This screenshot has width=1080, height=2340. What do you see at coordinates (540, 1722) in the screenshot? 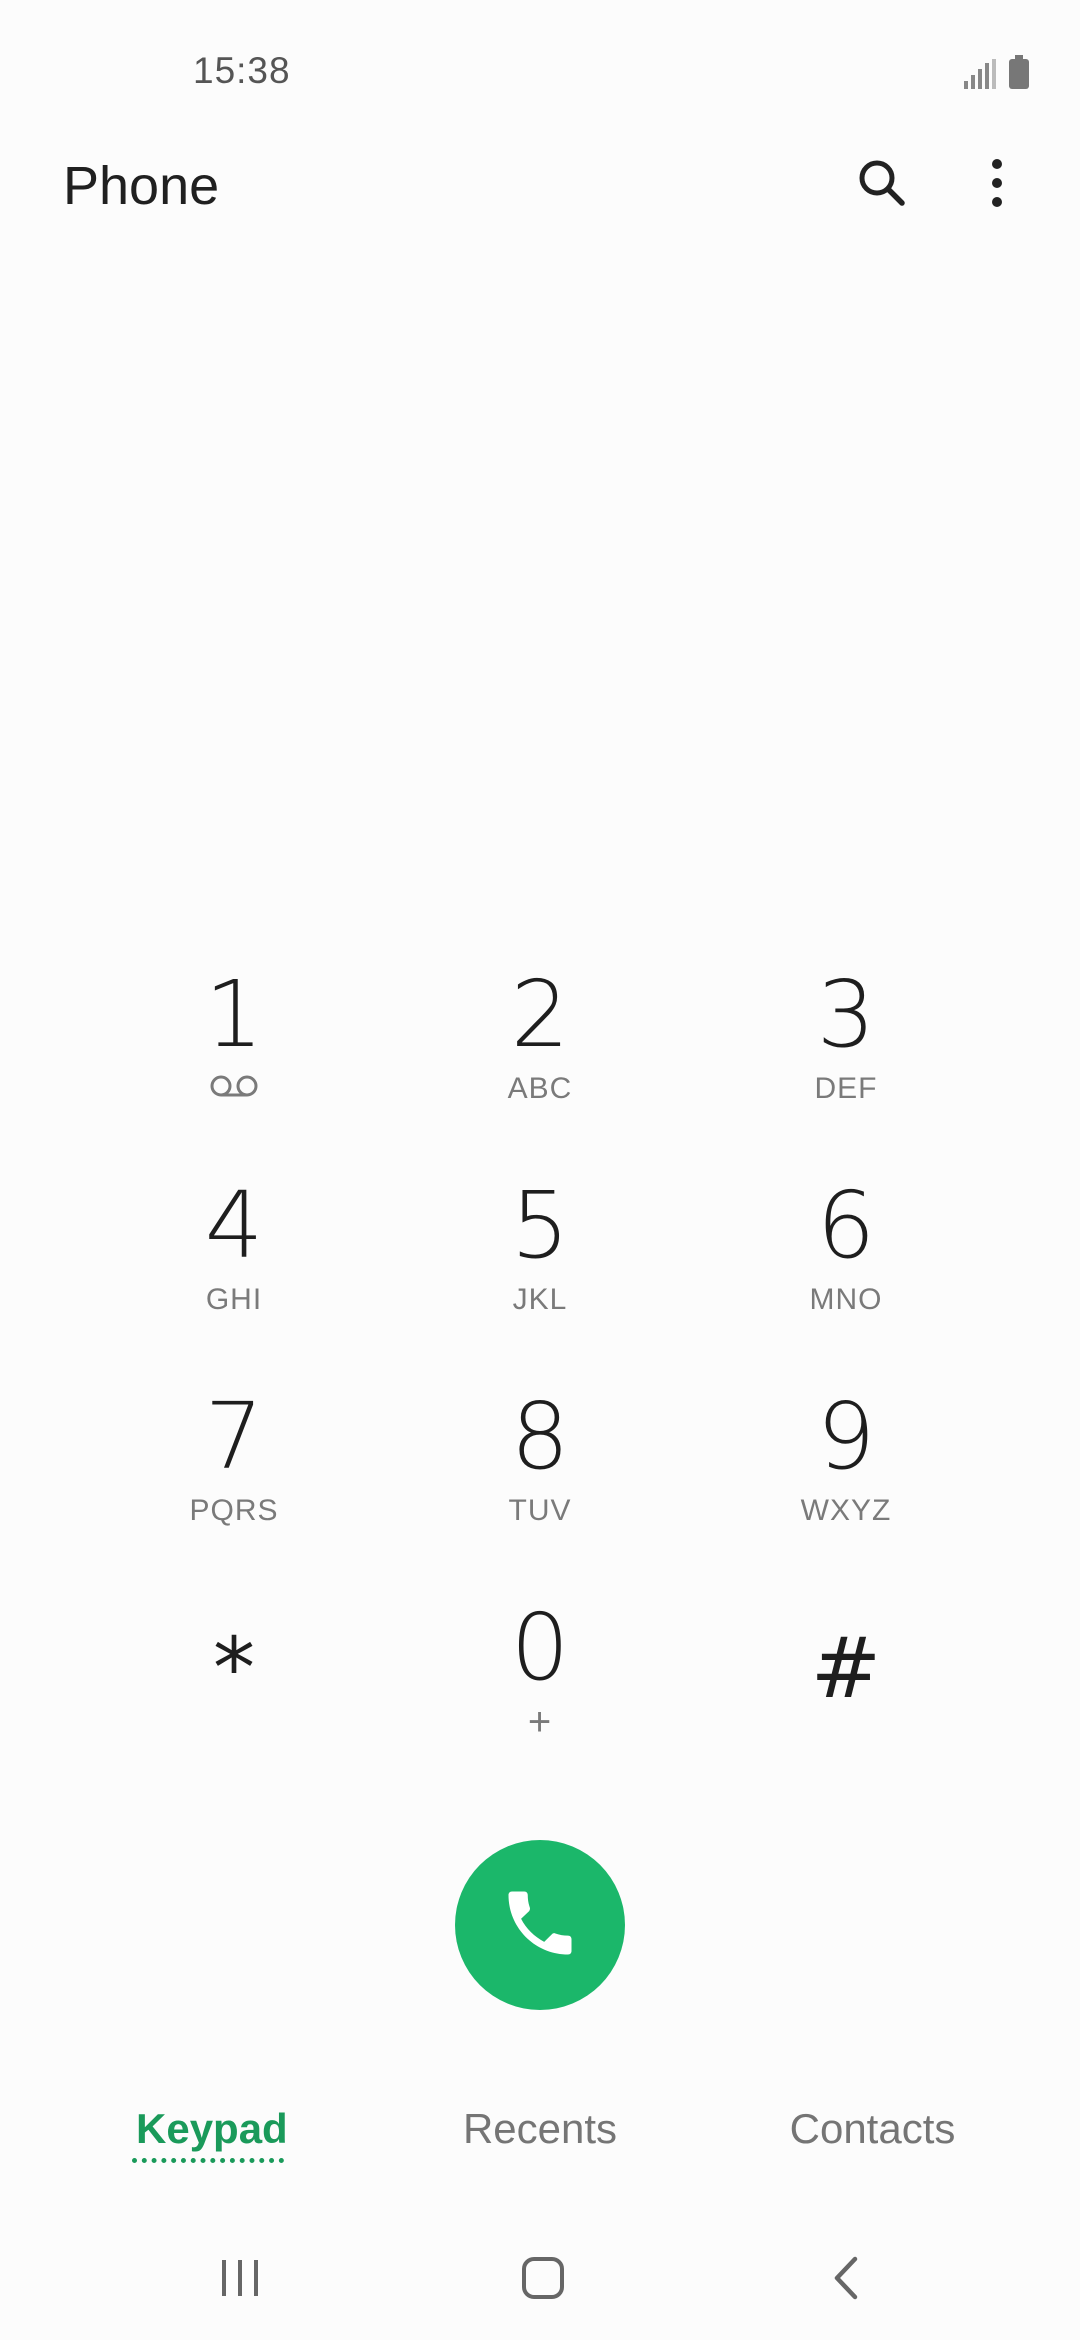
I see `key-letters: +` at bounding box center [540, 1722].